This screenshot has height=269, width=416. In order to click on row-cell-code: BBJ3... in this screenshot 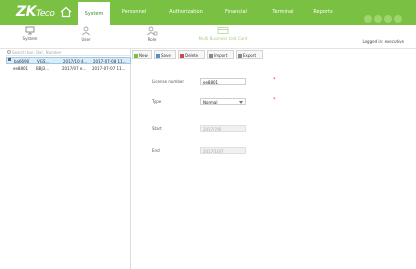, I will do `click(43, 68)`.